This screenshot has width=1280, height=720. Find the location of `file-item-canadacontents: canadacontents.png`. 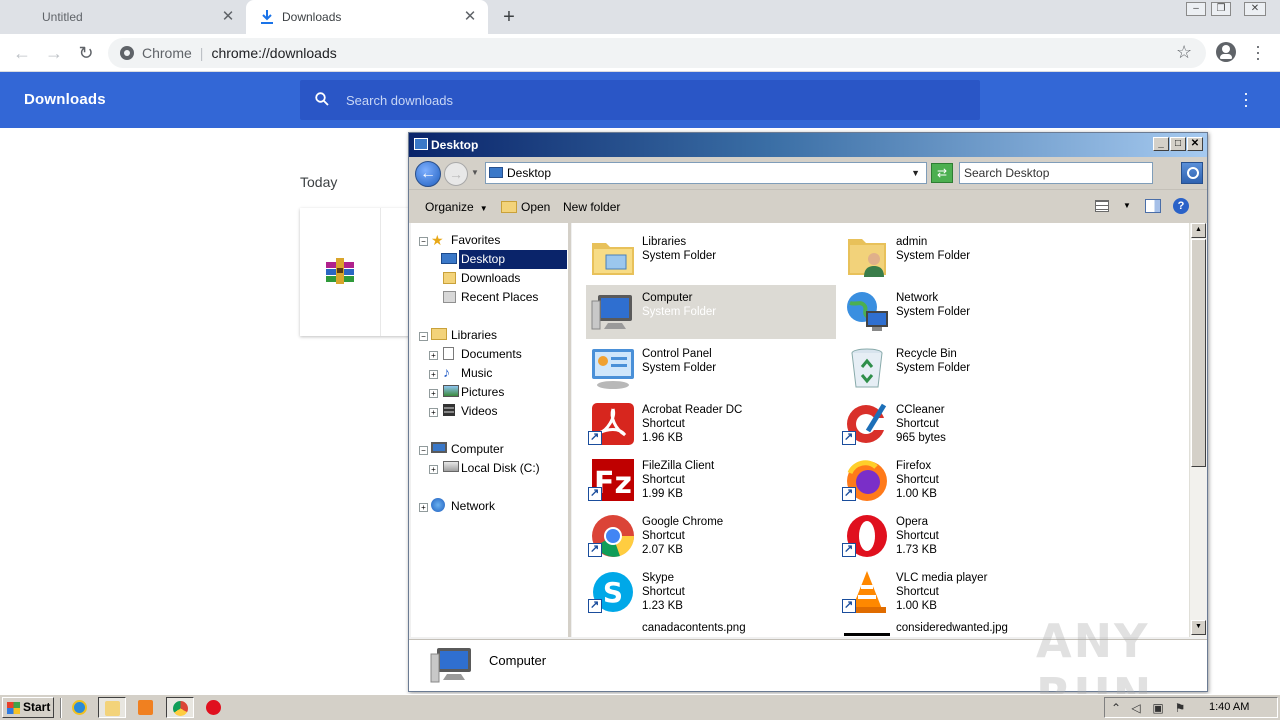

file-item-canadacontents: canadacontents.png is located at coordinates (711, 629).